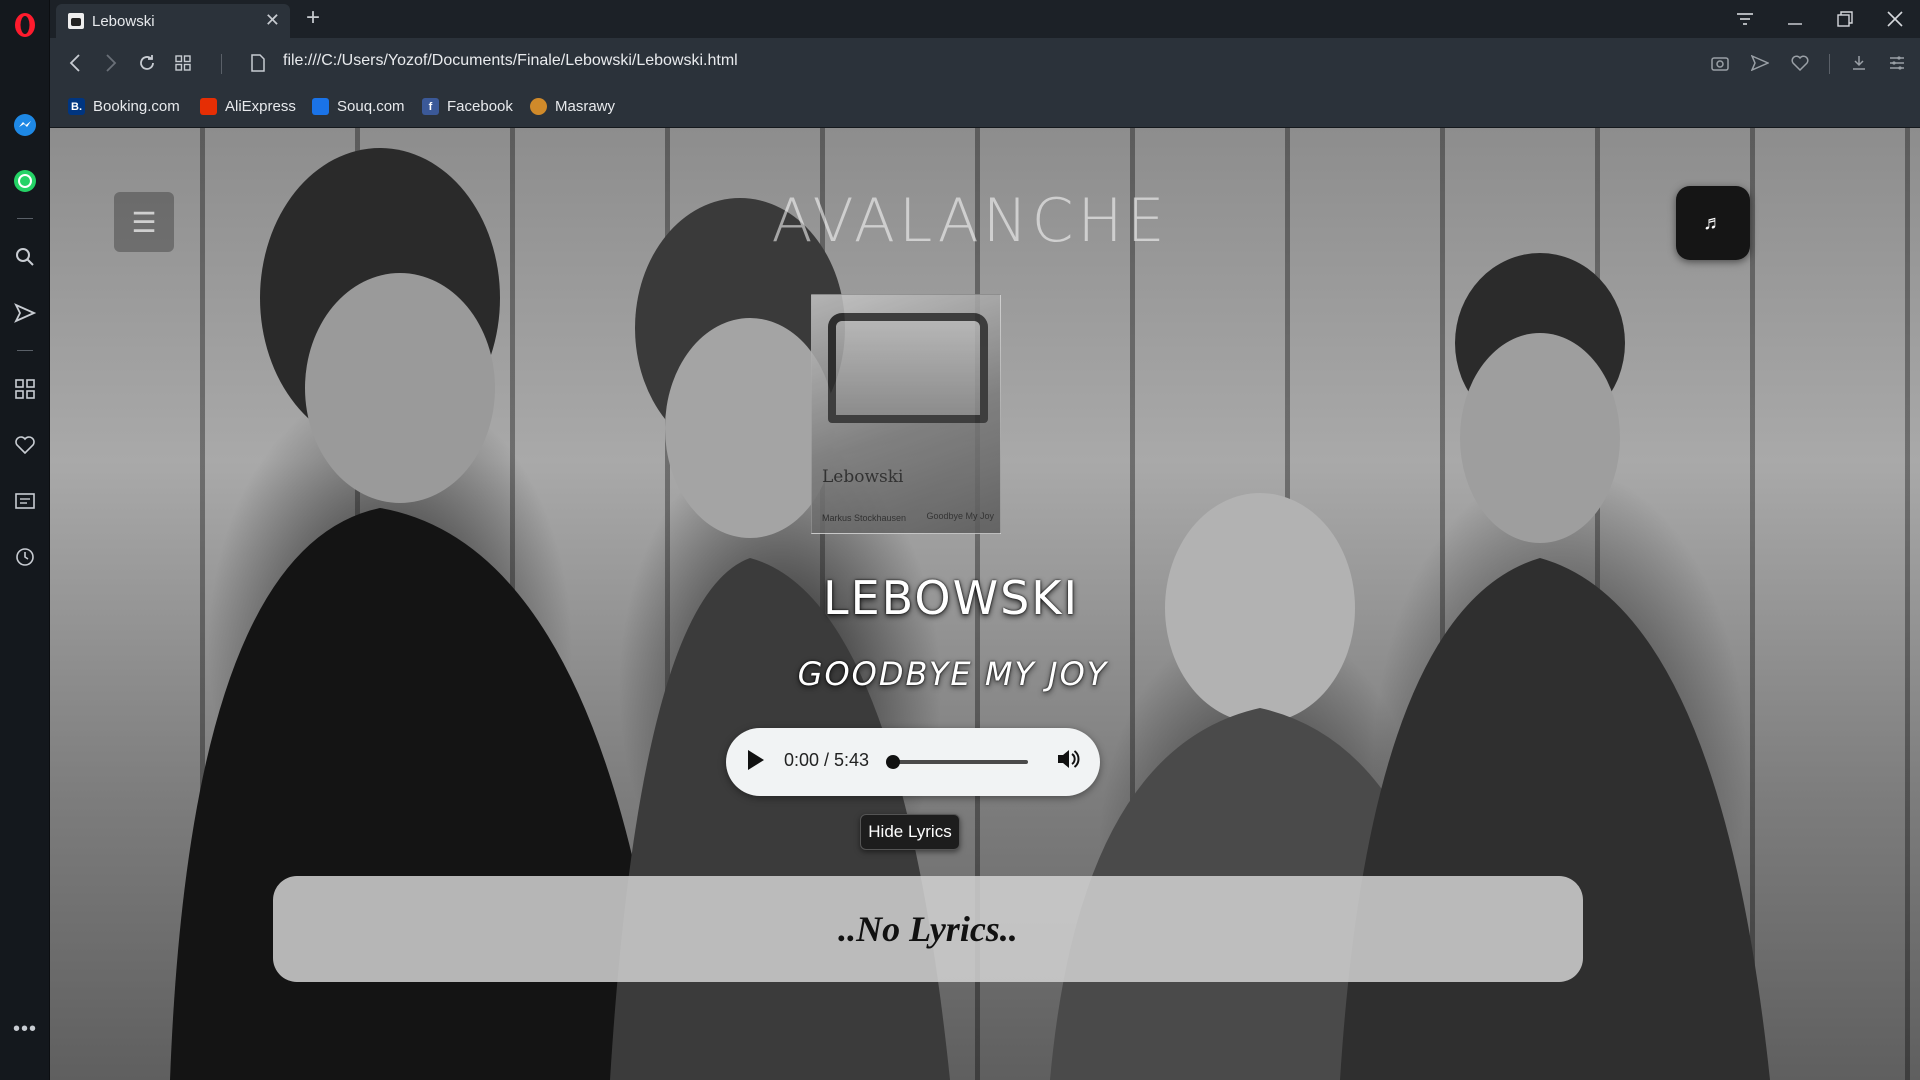  What do you see at coordinates (313, 18) in the screenshot?
I see `new-tab-button: +` at bounding box center [313, 18].